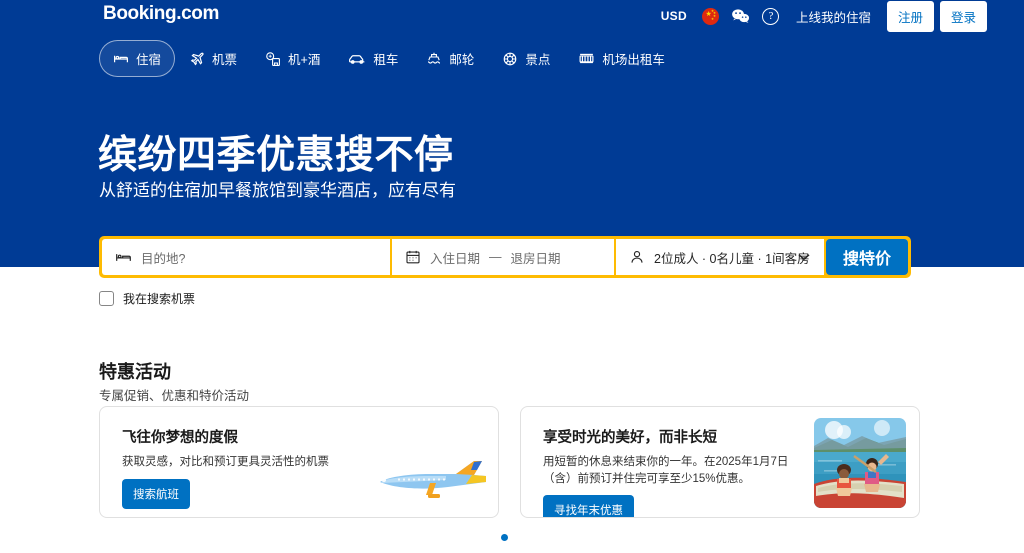 The width and height of the screenshot is (1024, 553). What do you see at coordinates (386, 60) in the screenshot?
I see `nav-label: 租车` at bounding box center [386, 60].